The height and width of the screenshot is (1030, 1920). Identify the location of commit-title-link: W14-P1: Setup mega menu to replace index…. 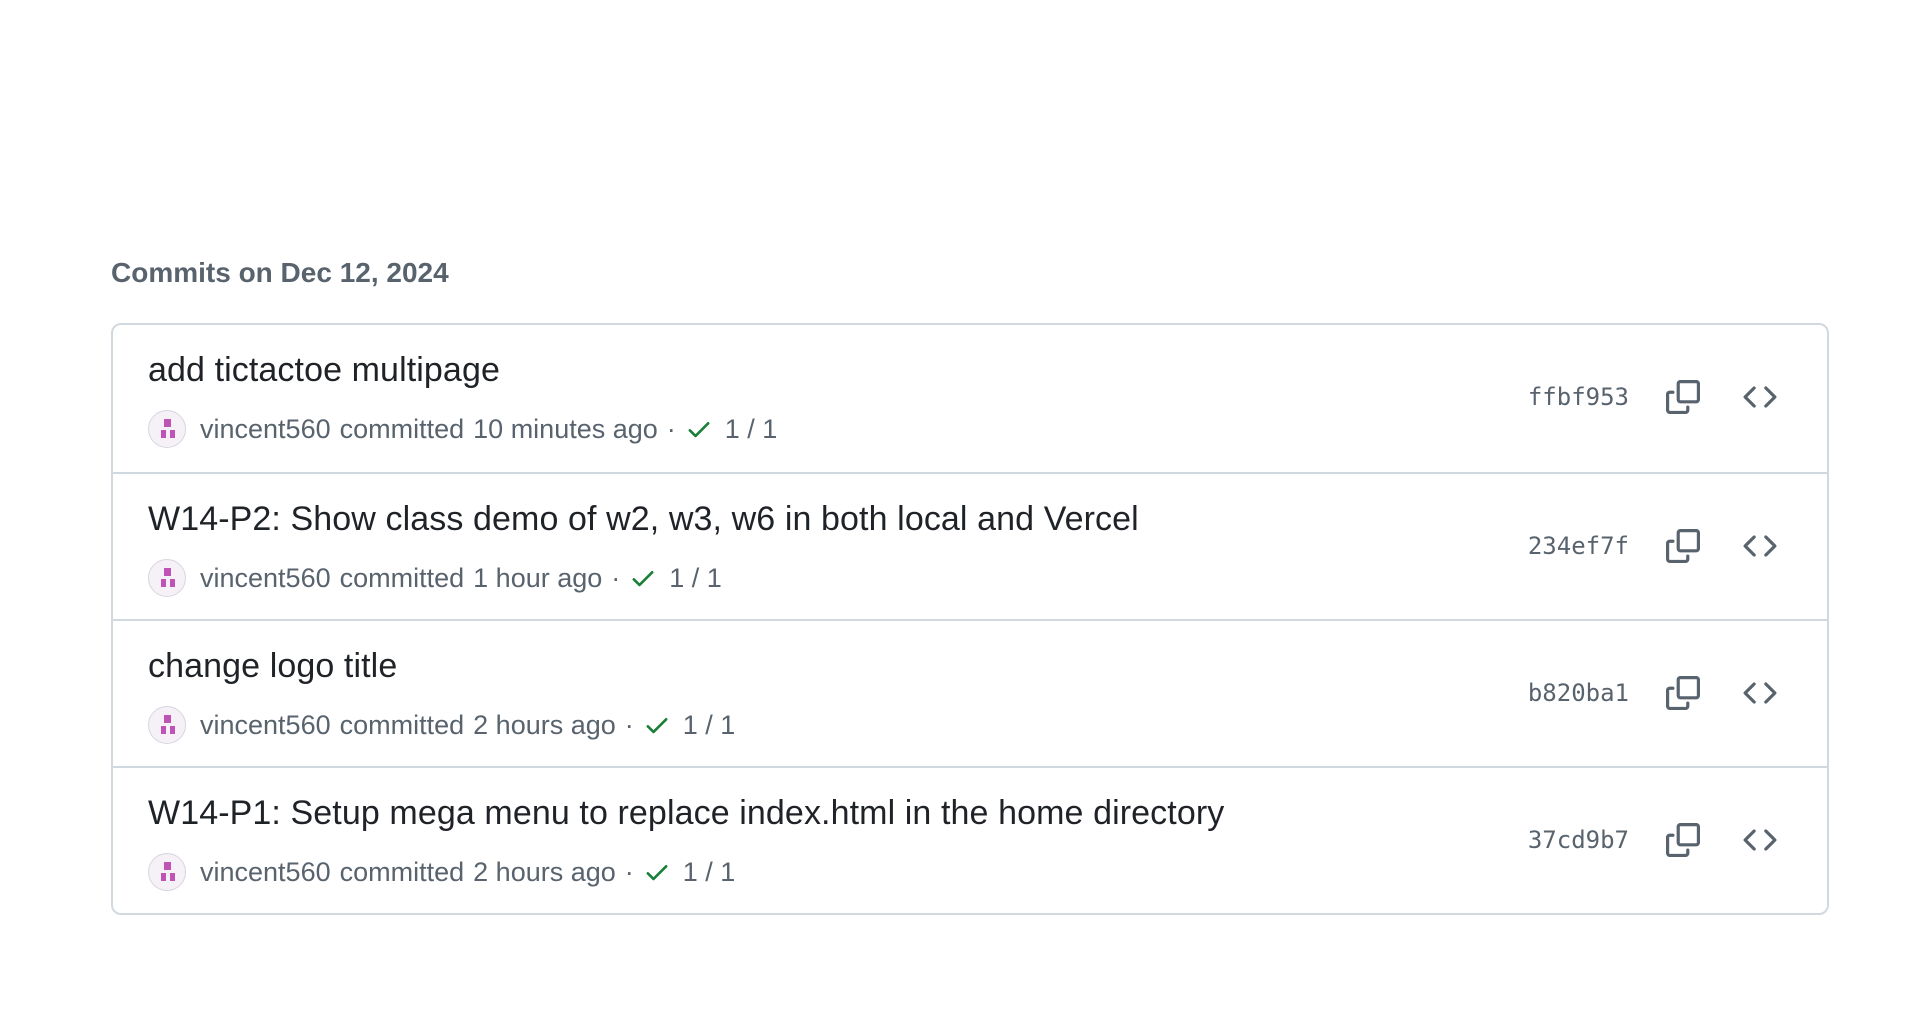
(686, 813).